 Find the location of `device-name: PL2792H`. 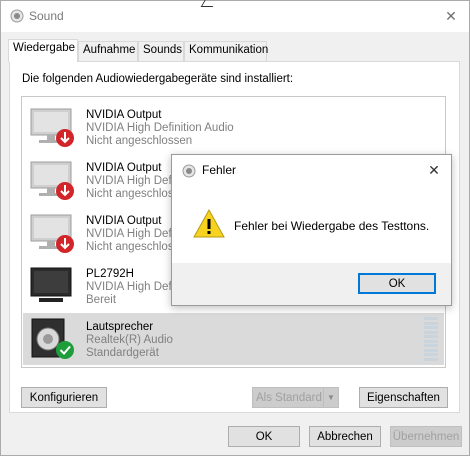

device-name: PL2792H is located at coordinates (110, 274).